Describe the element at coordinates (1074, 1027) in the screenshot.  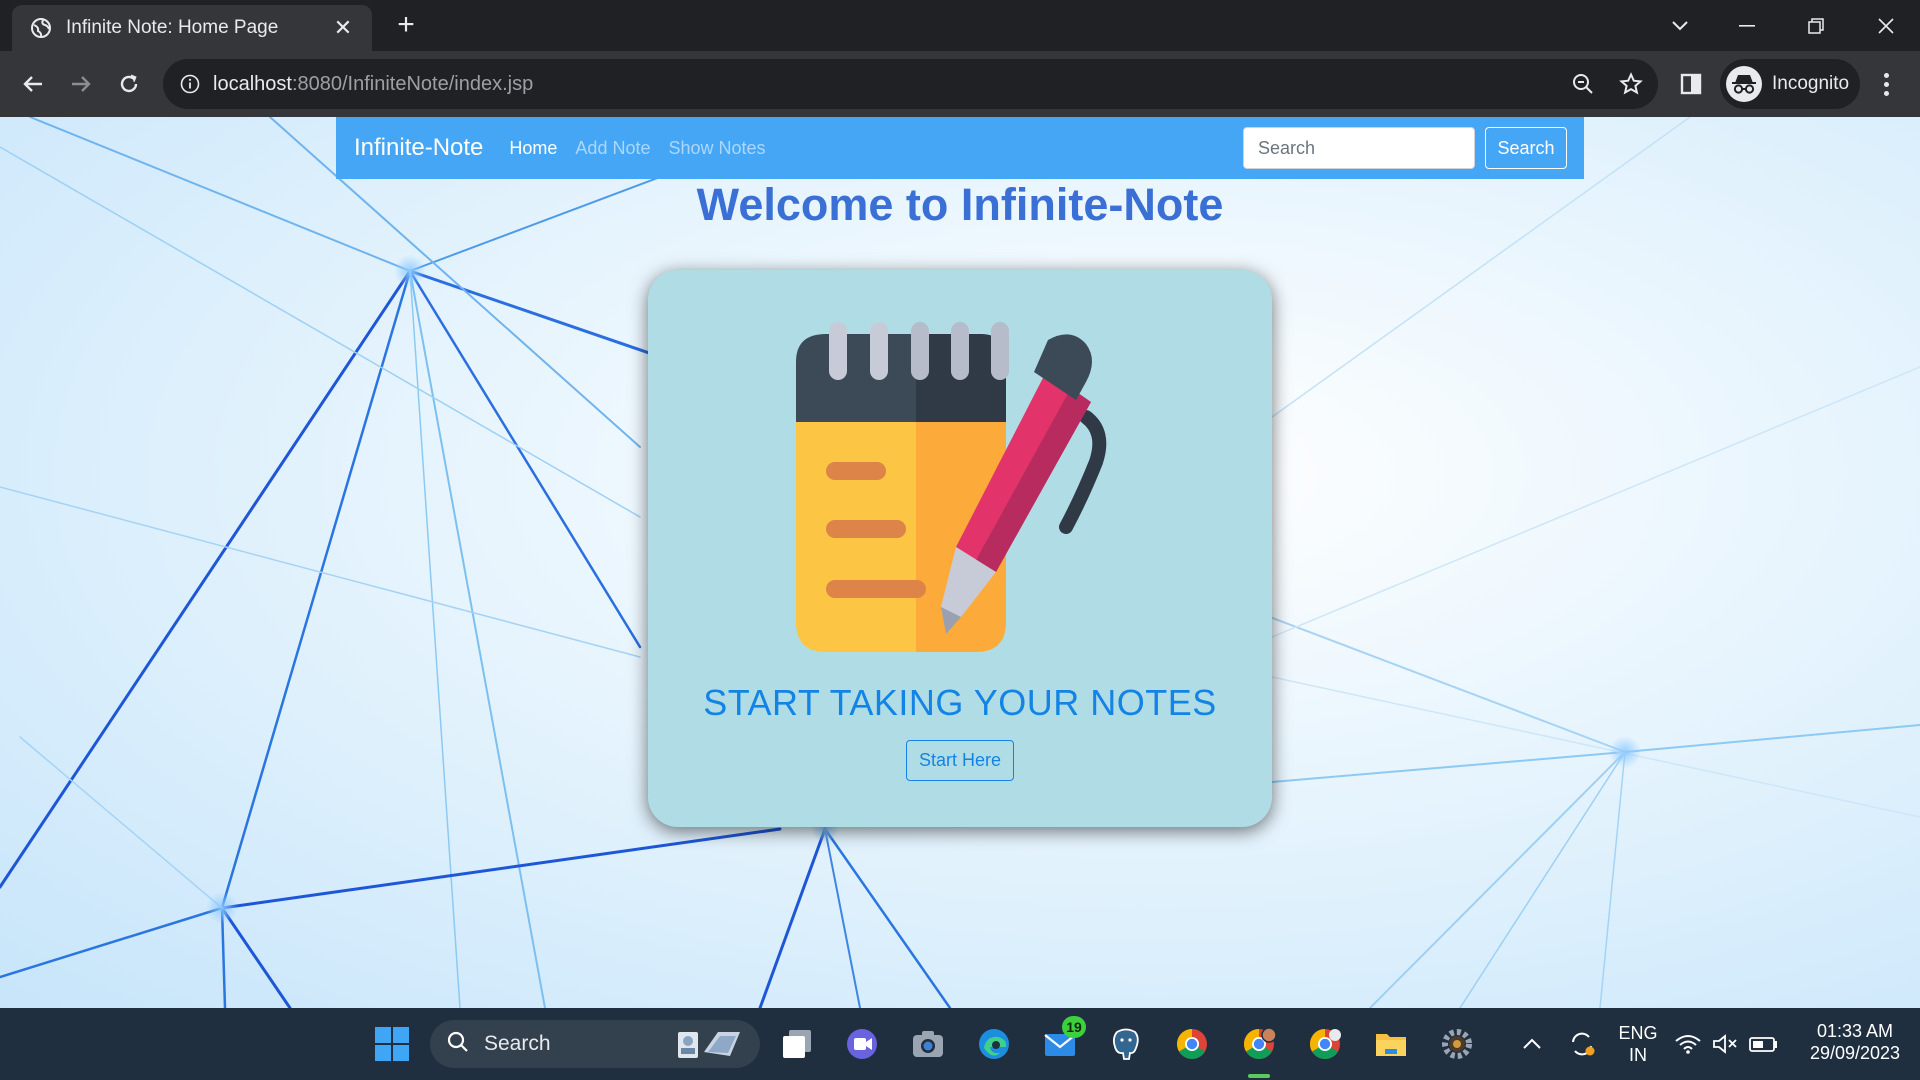
I see `mail-unread-badge: 19` at that location.